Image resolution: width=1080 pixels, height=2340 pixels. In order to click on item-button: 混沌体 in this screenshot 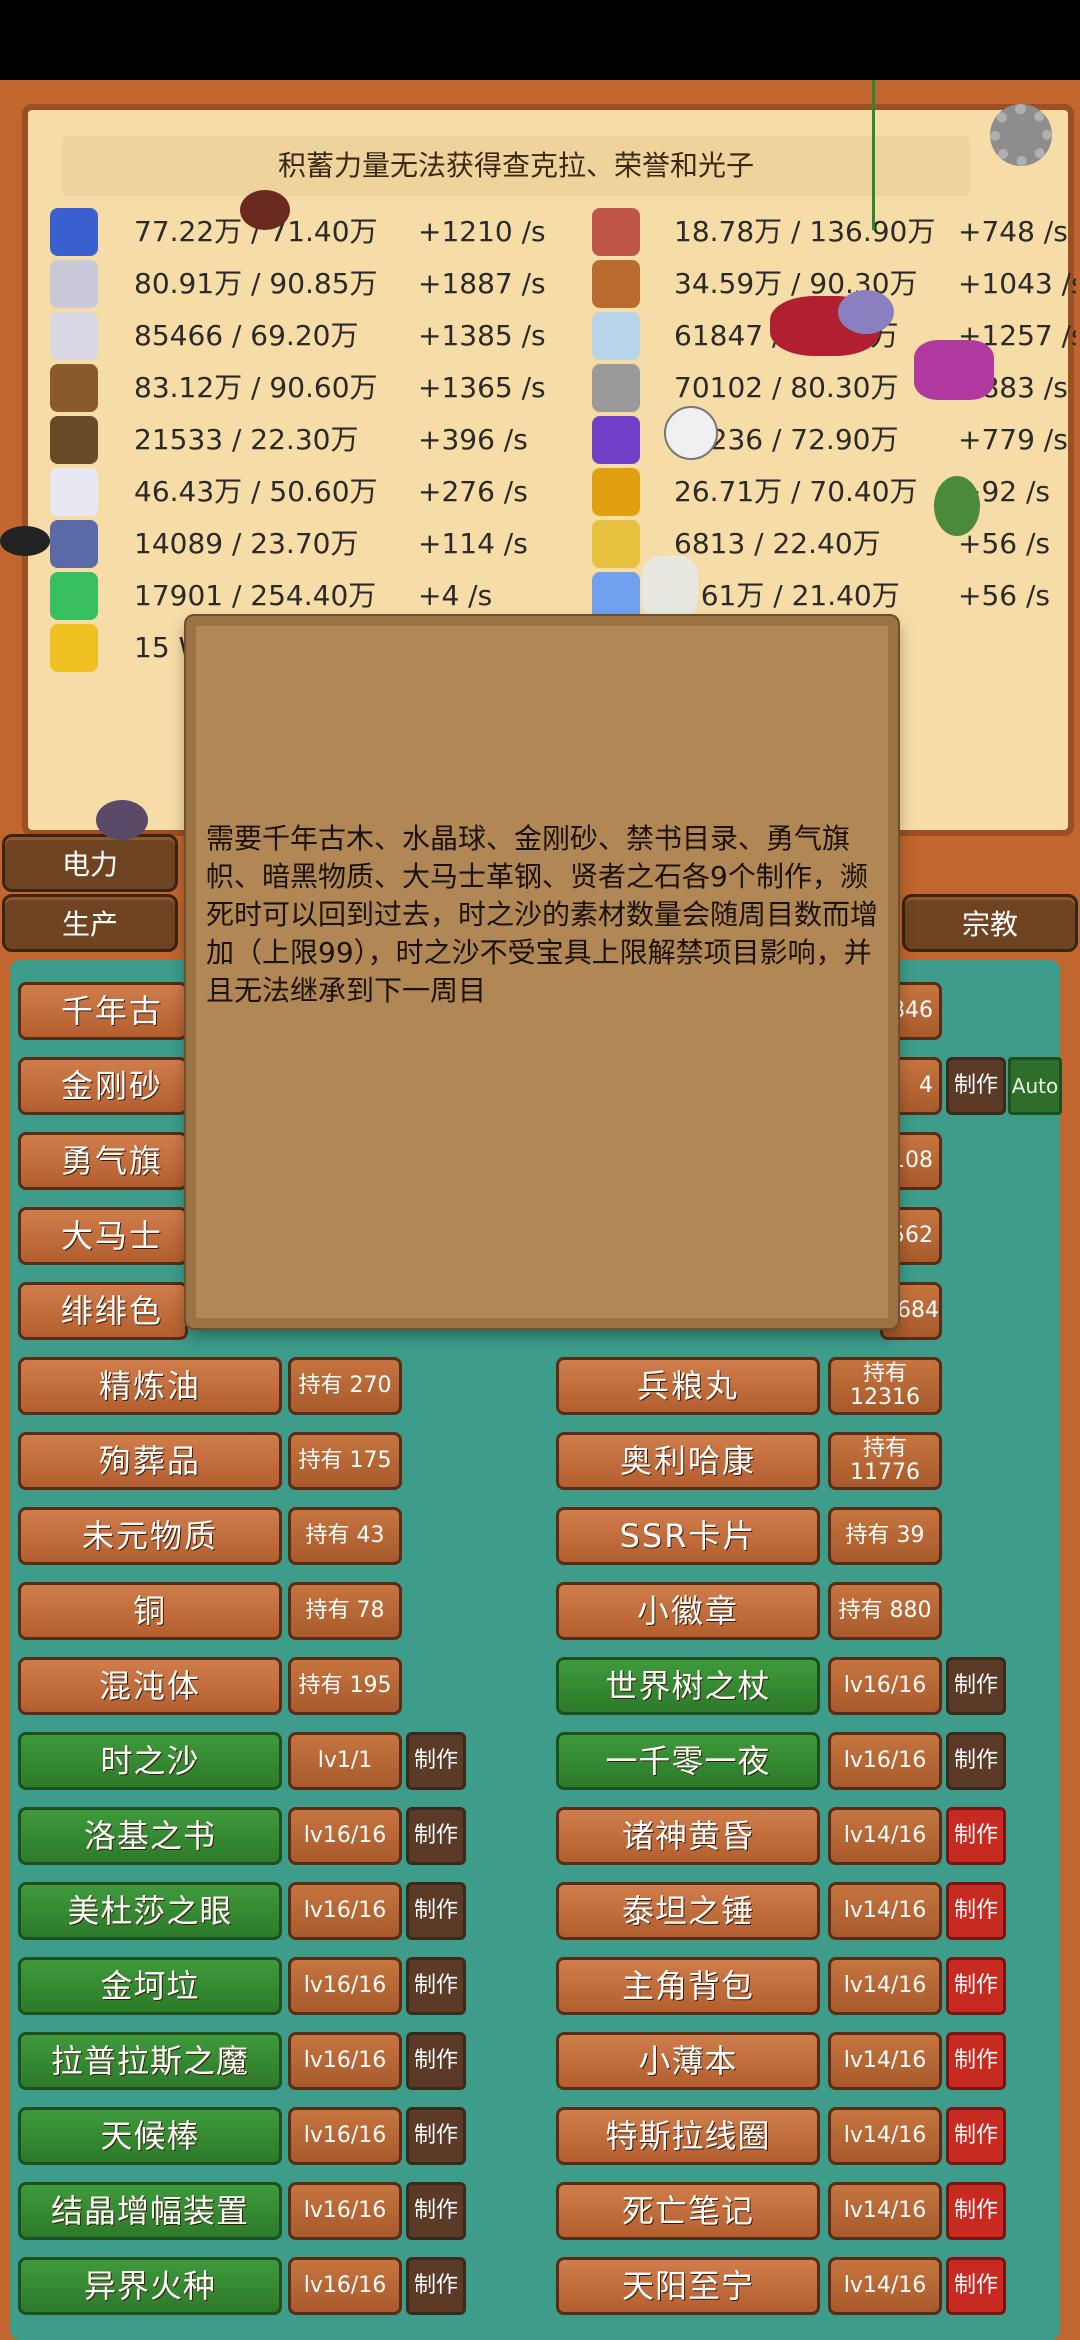, I will do `click(150, 1686)`.